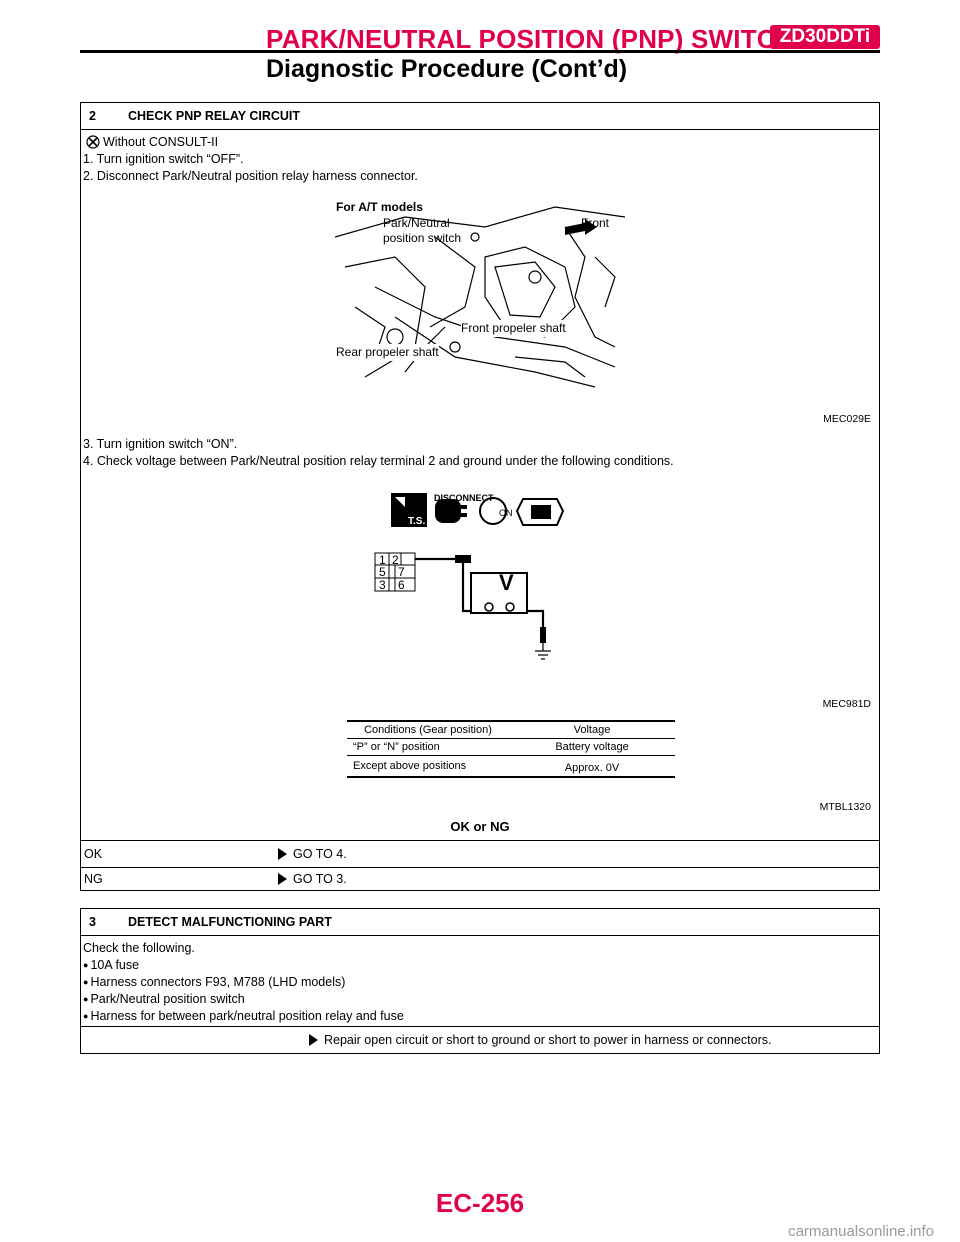 The image size is (960, 1242). Describe the element at coordinates (480, 1203) in the screenshot. I see `page-number: EC-256` at that location.